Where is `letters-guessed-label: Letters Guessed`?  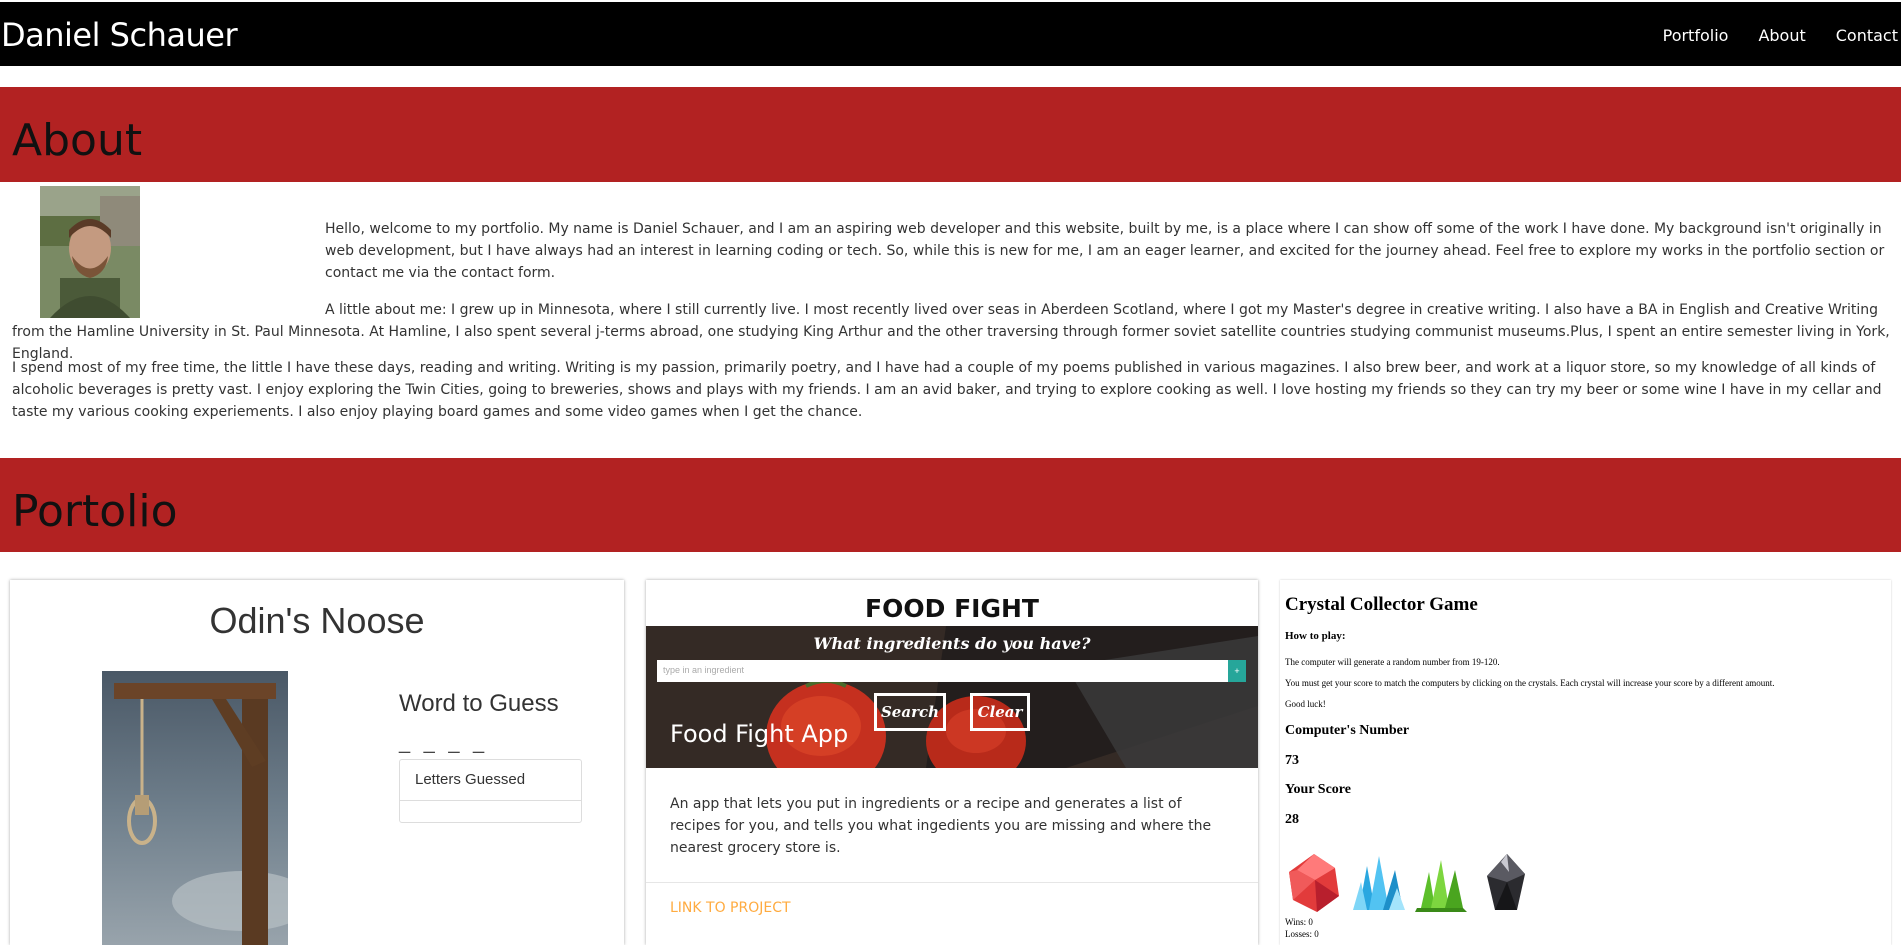
letters-guessed-label: Letters Guessed is located at coordinates (490, 780).